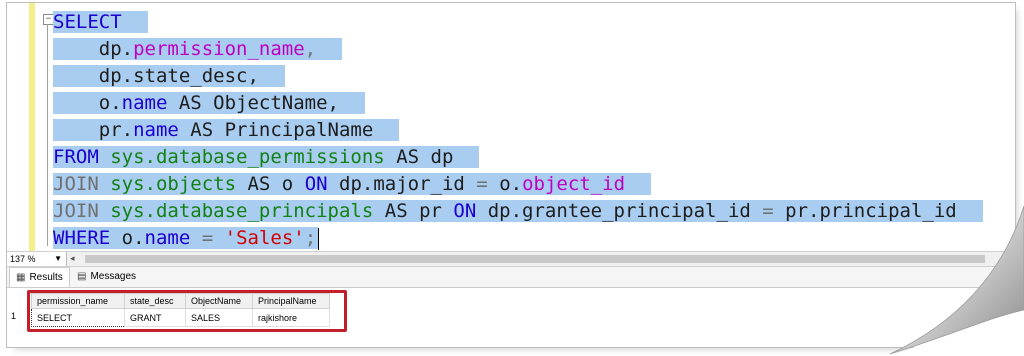 The width and height of the screenshot is (1024, 356). What do you see at coordinates (535, 259) in the screenshot?
I see `horizontal-scrollbar` at bounding box center [535, 259].